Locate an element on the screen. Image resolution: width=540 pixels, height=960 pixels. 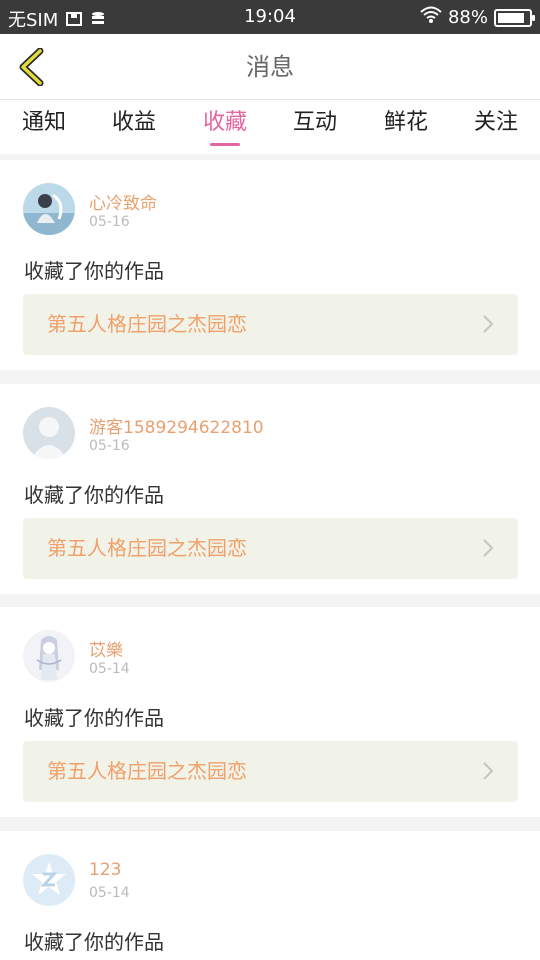
user-name: 心冷致命 is located at coordinates (123, 201).